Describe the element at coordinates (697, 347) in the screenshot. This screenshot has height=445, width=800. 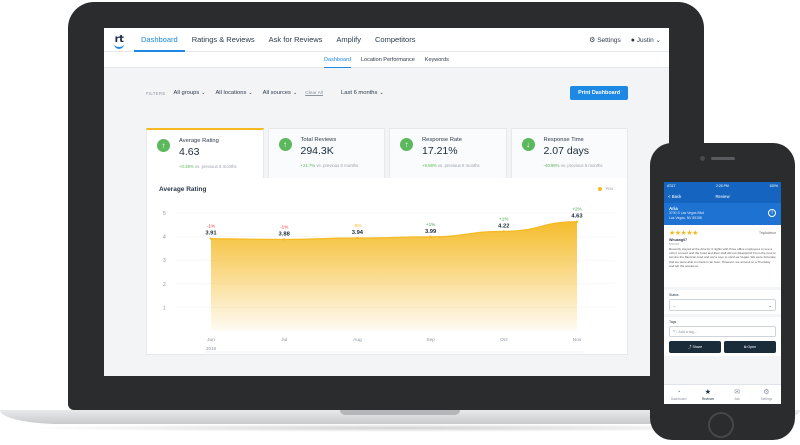
I see `share-label: Share` at that location.